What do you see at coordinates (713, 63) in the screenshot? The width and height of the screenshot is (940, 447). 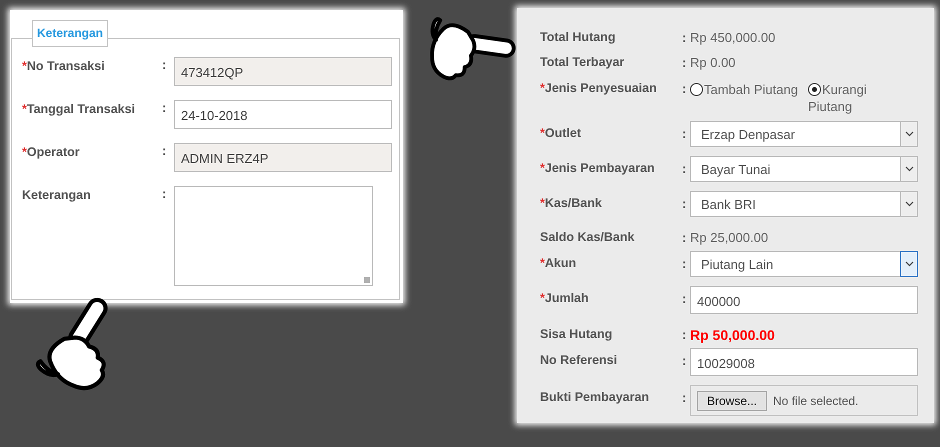 I see `value-text: Rp 0.00` at bounding box center [713, 63].